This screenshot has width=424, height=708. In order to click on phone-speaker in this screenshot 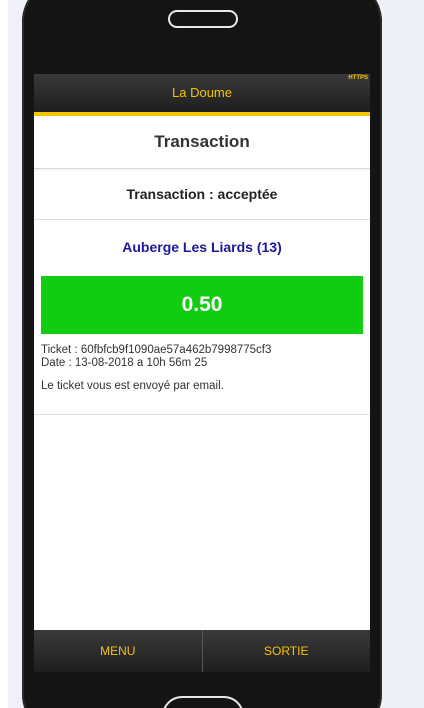, I will do `click(203, 19)`.